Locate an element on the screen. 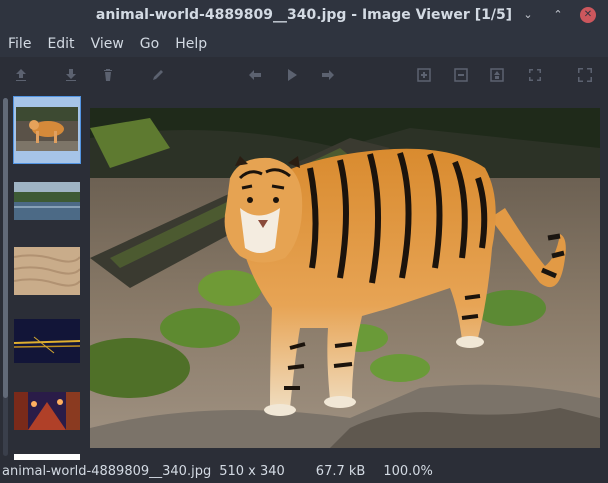 Image resolution: width=608 pixels, height=483 pixels. play-icon is located at coordinates (292, 75).